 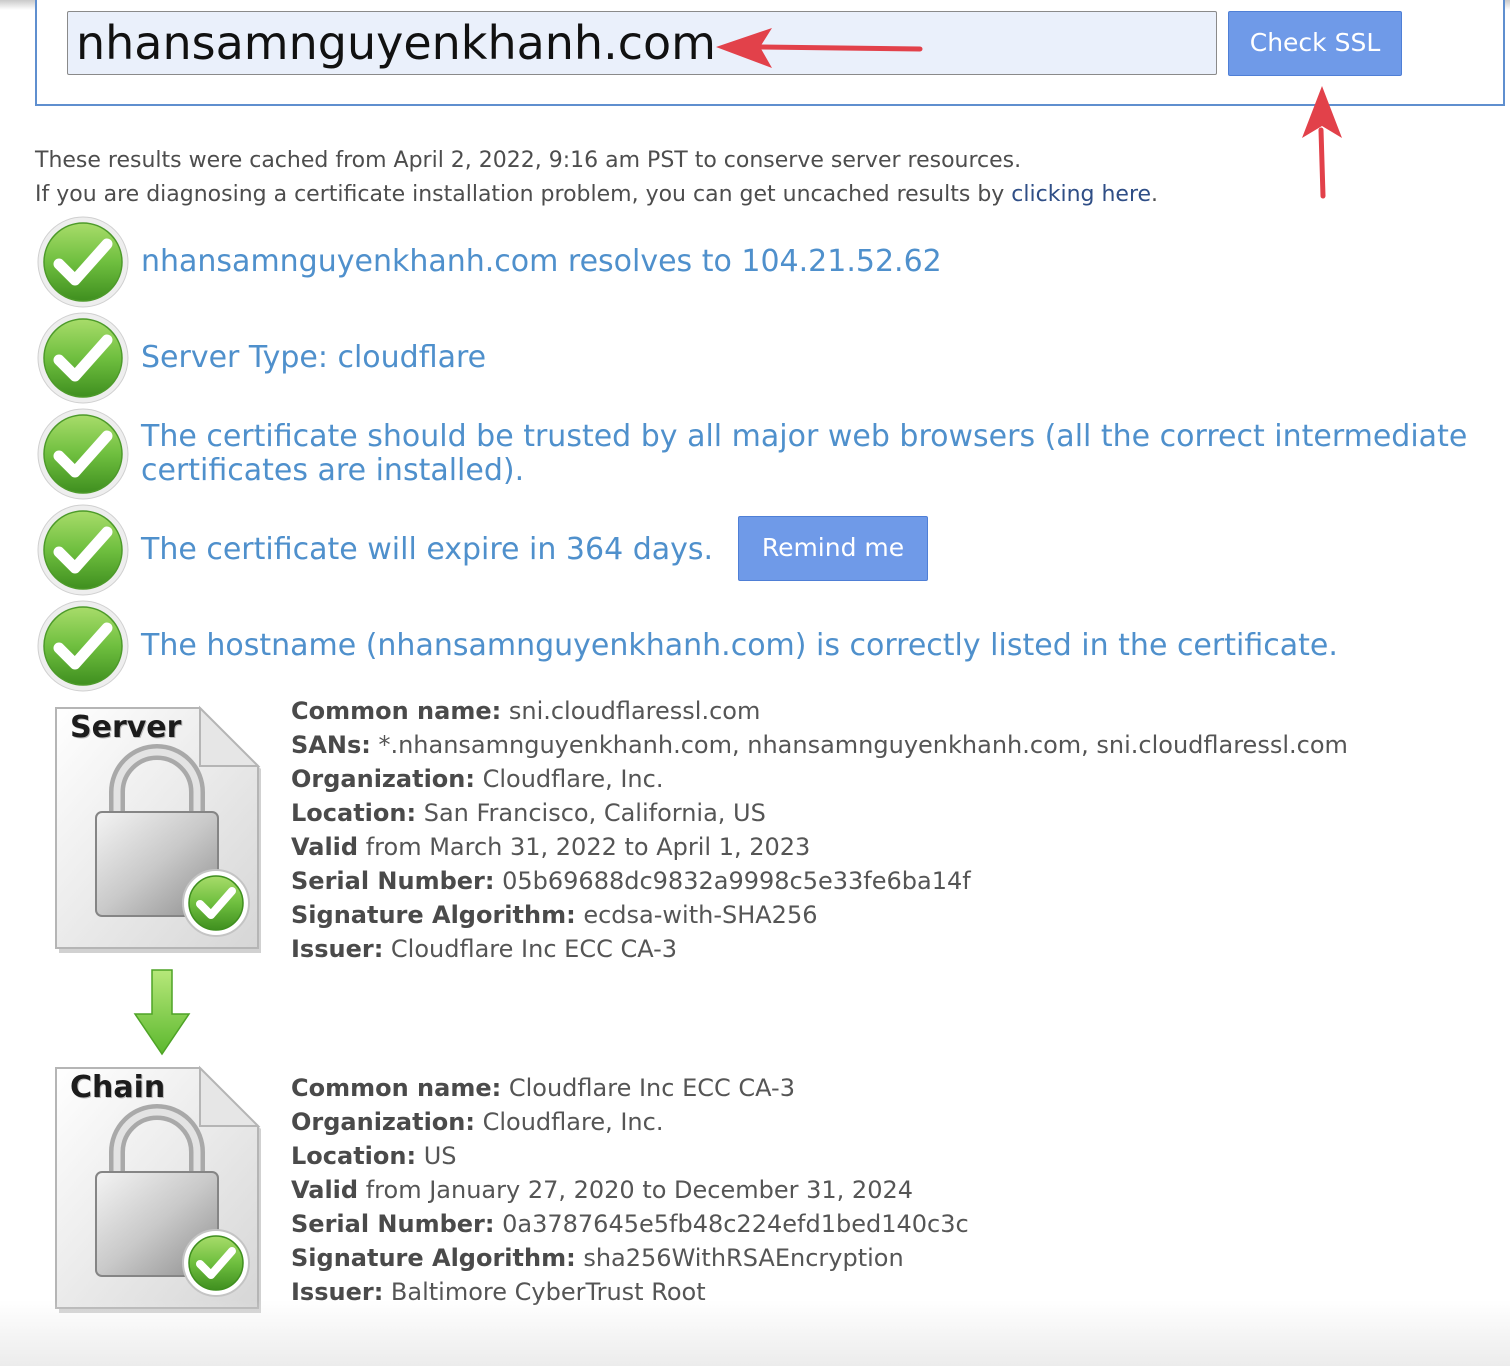 What do you see at coordinates (630, 1156) in the screenshot?
I see `cert-field-row: Location: US` at bounding box center [630, 1156].